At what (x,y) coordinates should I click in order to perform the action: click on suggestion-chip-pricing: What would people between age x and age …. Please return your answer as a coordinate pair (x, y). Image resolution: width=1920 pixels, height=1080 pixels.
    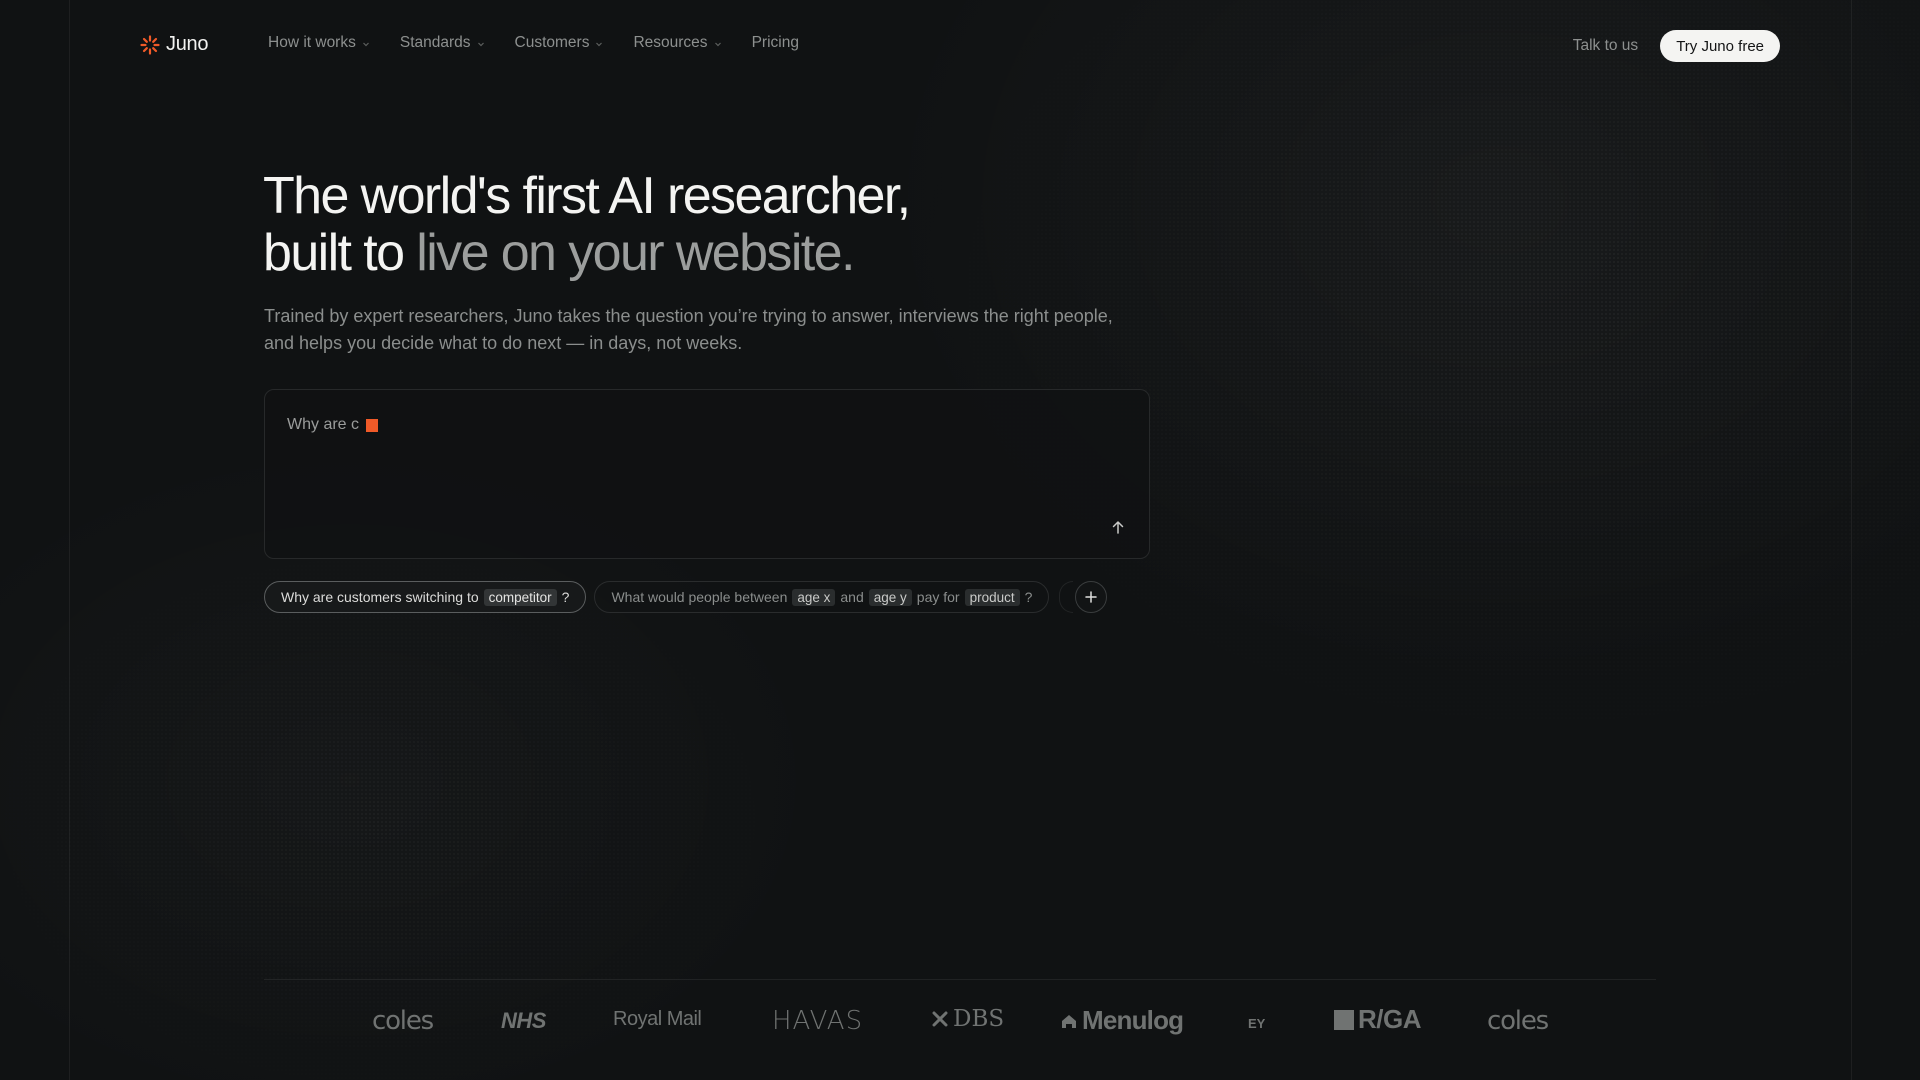
    Looking at the image, I should click on (822, 597).